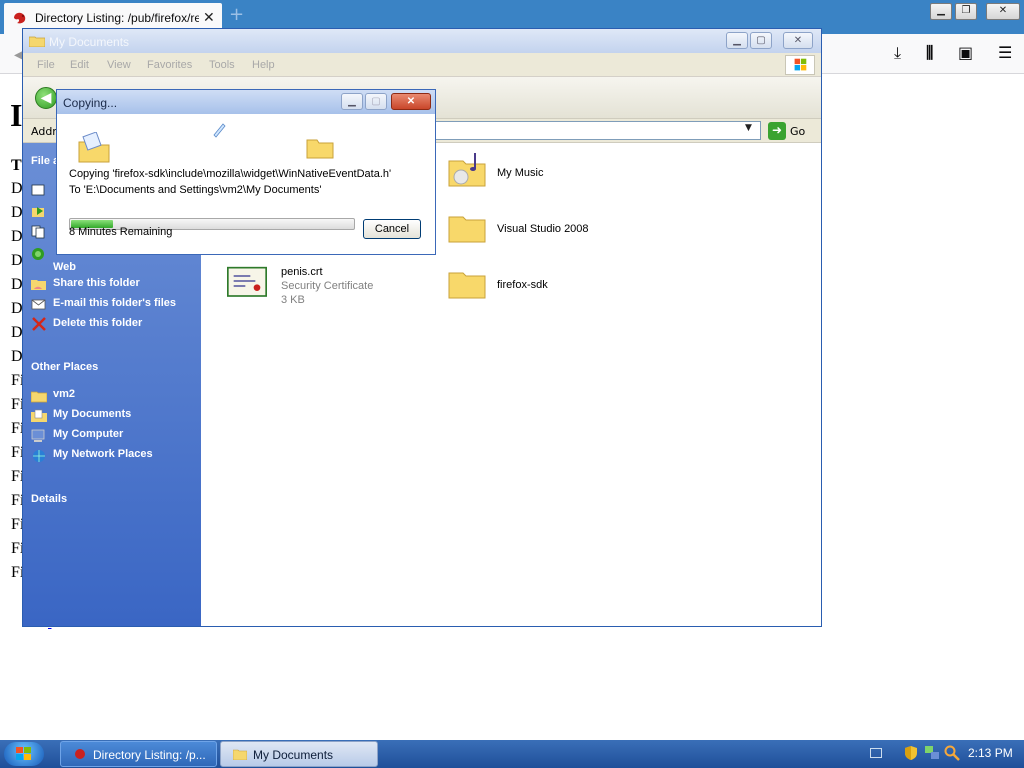  Describe the element at coordinates (38, 212) in the screenshot. I see `move-icon` at that location.